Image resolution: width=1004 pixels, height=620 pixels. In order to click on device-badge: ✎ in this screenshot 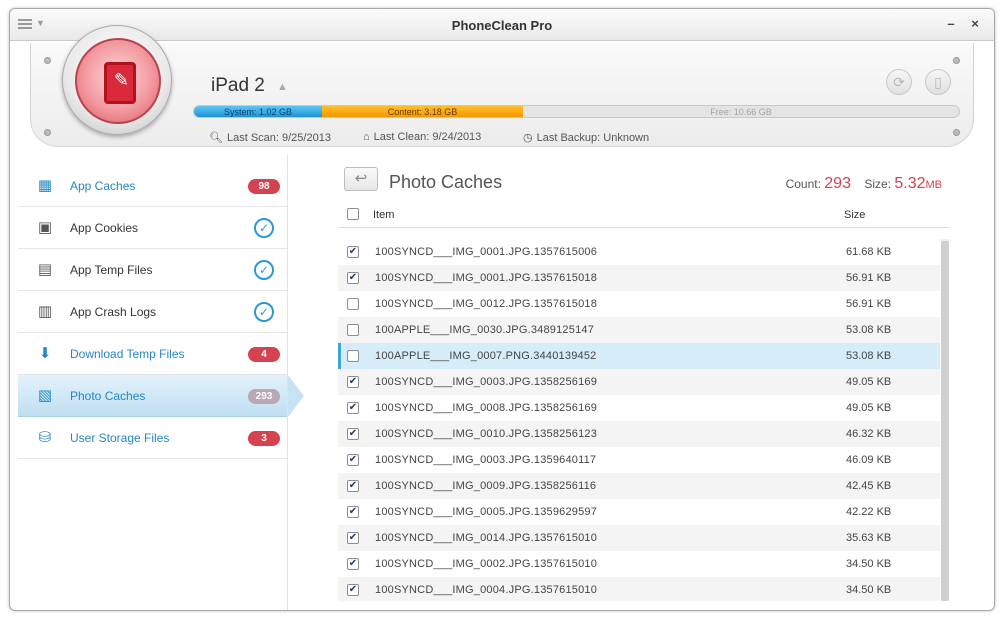, I will do `click(117, 80)`.